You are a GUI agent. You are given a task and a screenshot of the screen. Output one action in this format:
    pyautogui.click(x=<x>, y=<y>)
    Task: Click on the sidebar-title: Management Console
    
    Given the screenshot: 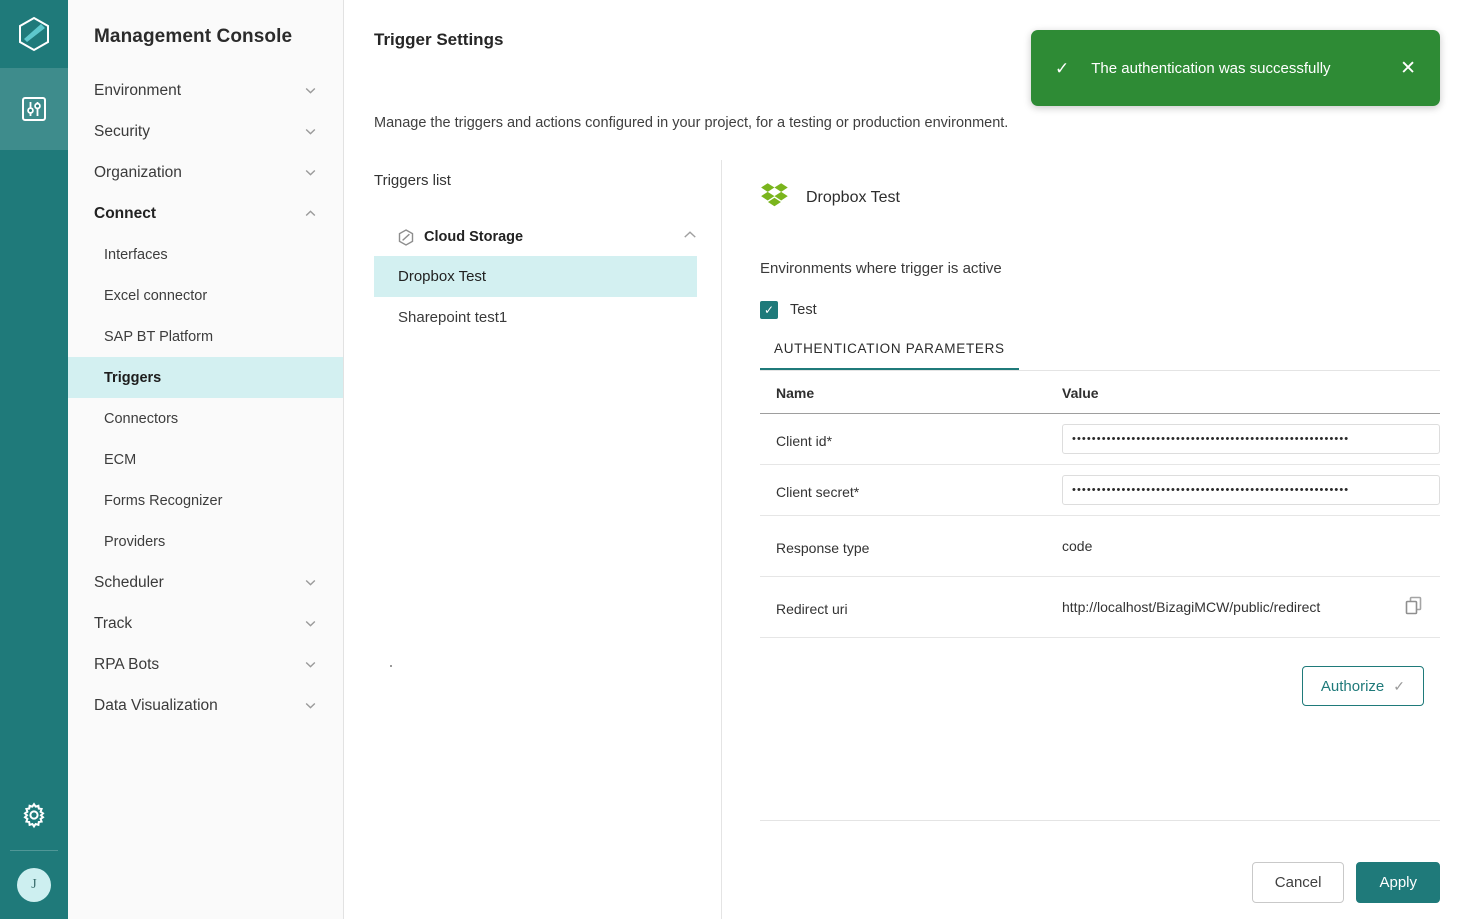 What is the action you would take?
    pyautogui.click(x=193, y=36)
    